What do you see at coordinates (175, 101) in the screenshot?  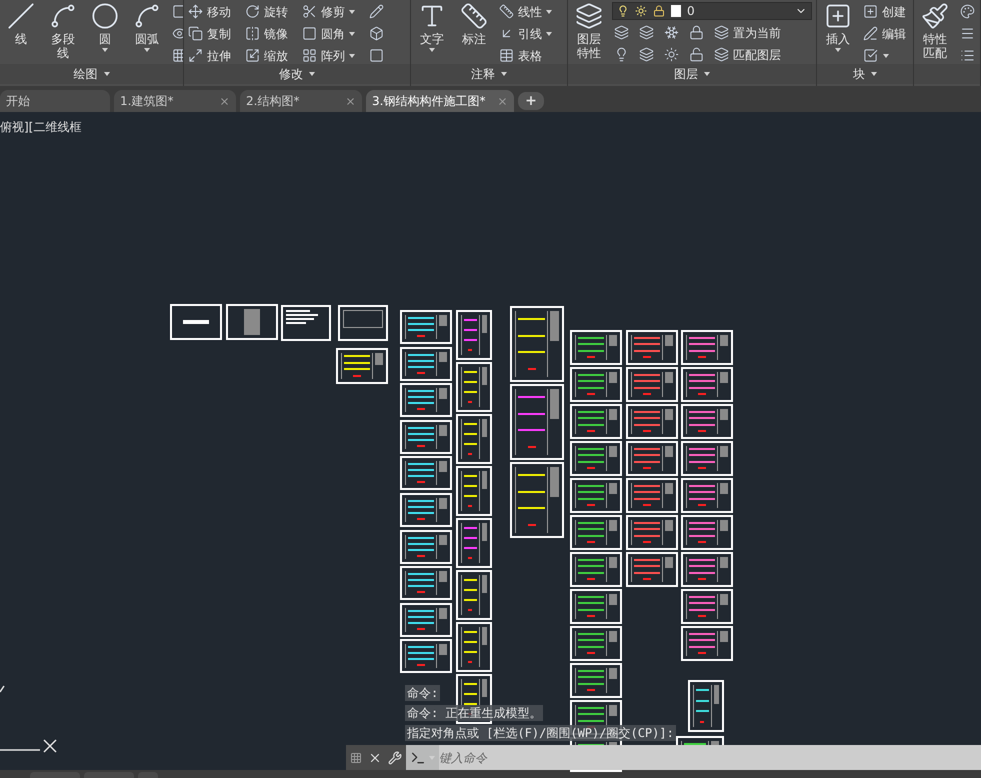 I see `file-tab: 1.建筑图*` at bounding box center [175, 101].